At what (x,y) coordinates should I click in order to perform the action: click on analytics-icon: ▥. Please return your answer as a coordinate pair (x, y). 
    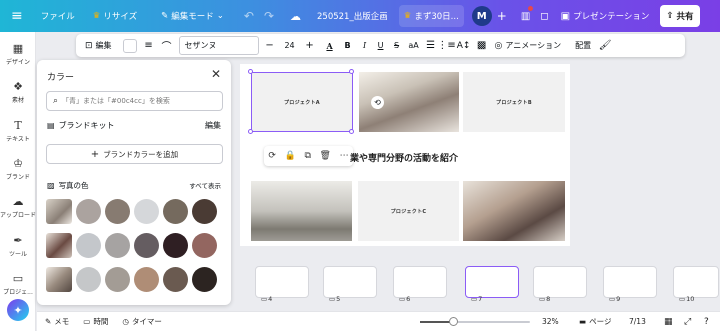
    Looking at the image, I should click on (525, 16).